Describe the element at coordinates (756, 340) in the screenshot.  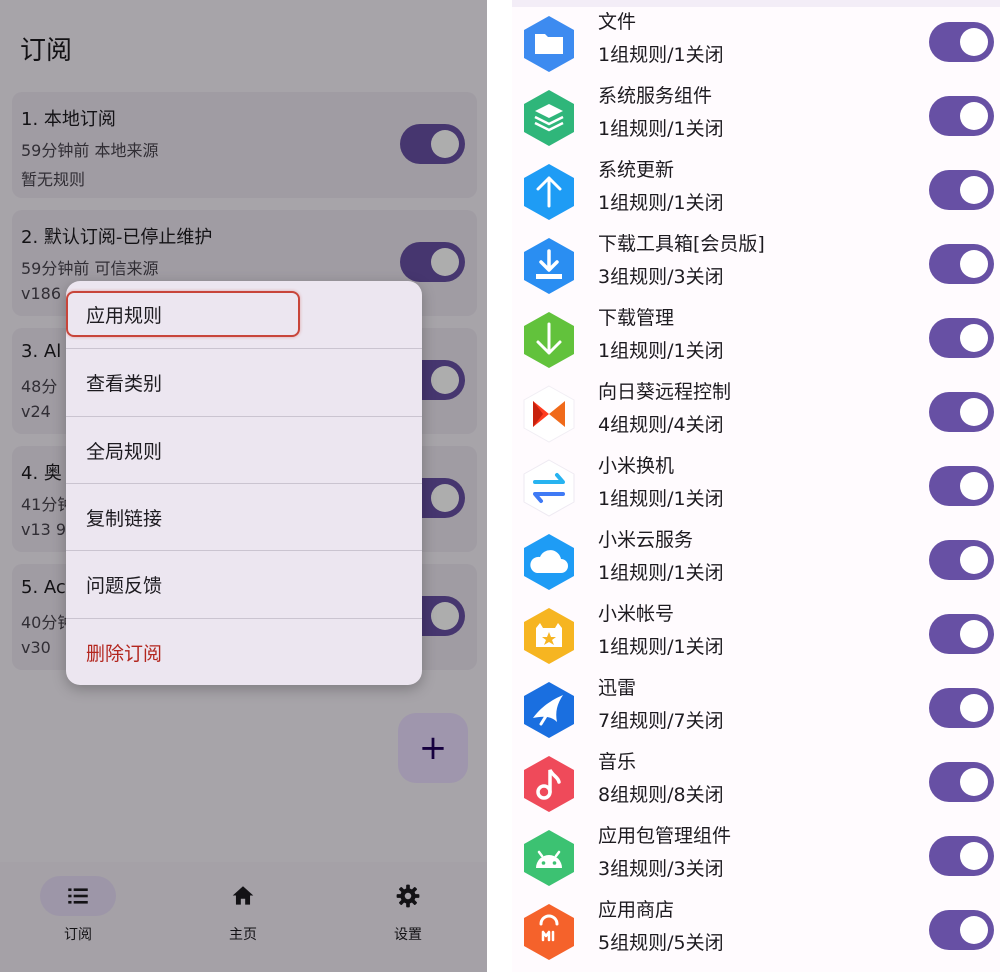
I see `app-rule-row: 下载管理 1组规则/1关闭` at that location.